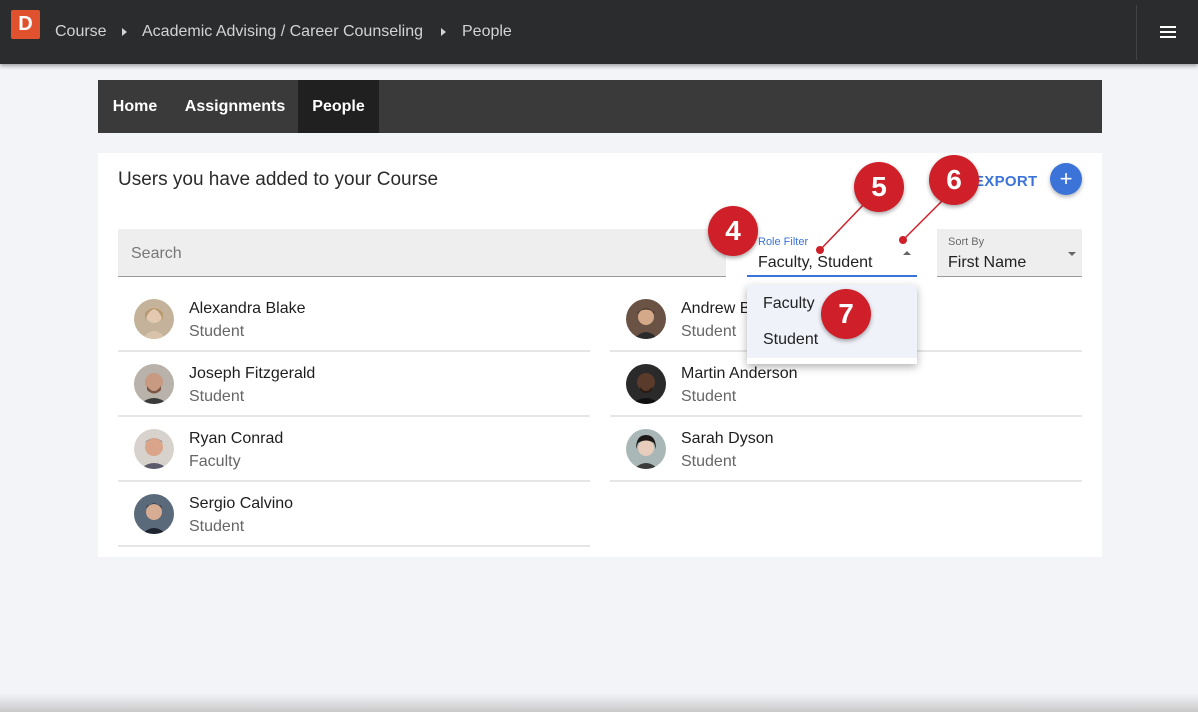 The height and width of the screenshot is (712, 1198). What do you see at coordinates (954, 180) in the screenshot?
I see `callout-badge-6: 6` at bounding box center [954, 180].